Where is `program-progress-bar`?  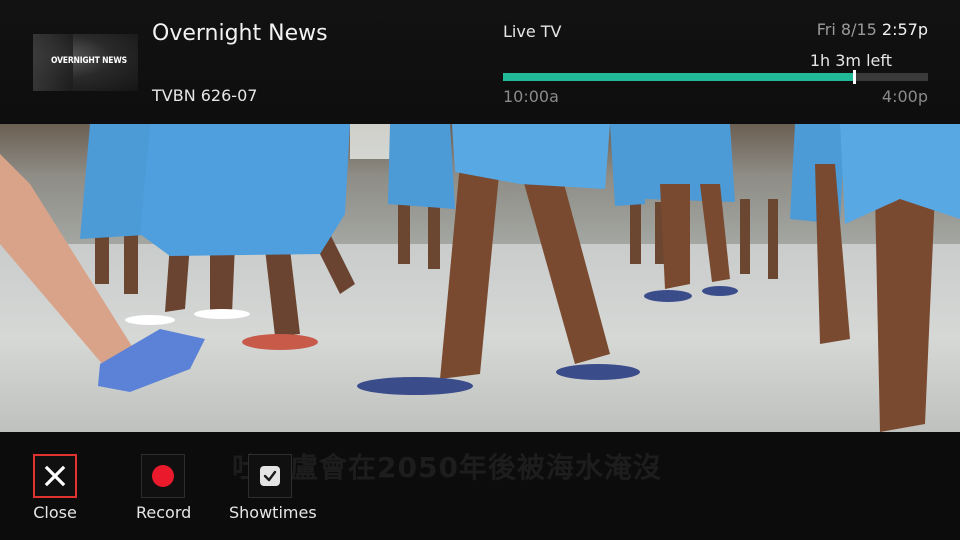 program-progress-bar is located at coordinates (715, 77).